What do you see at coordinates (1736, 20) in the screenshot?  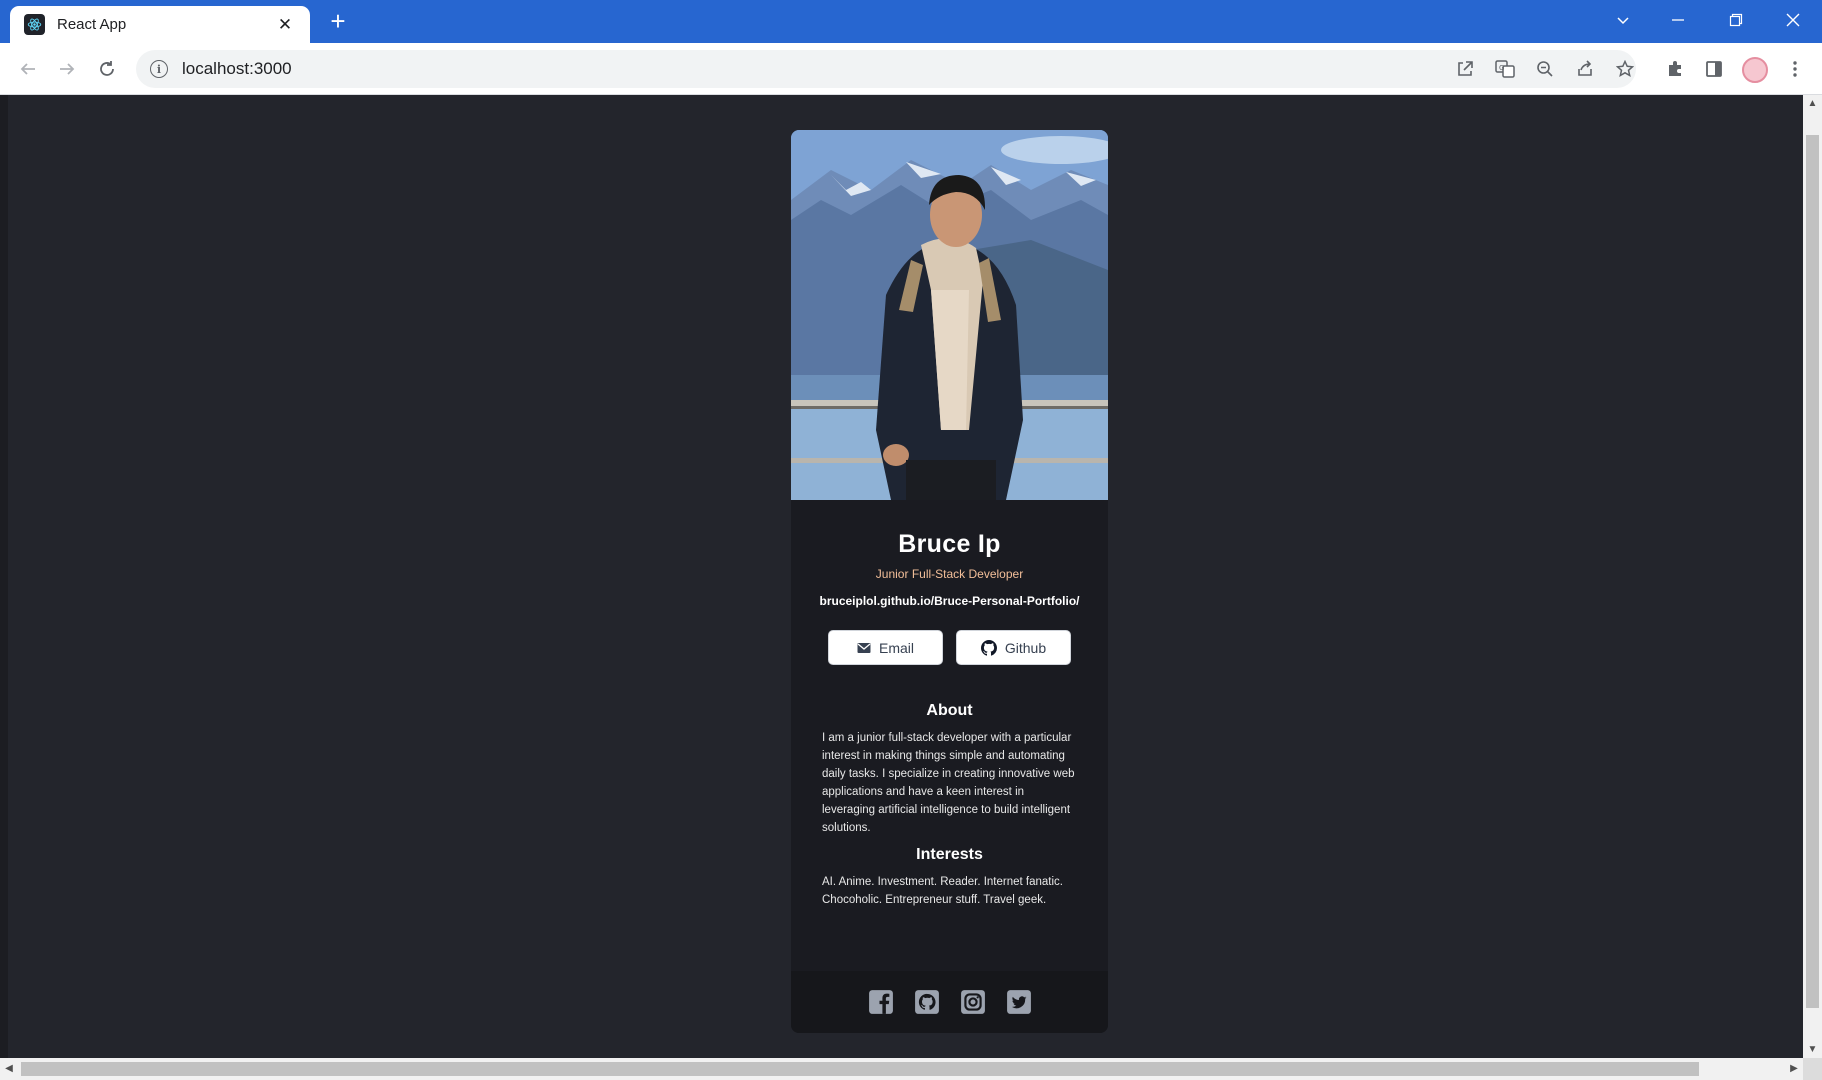 I see `restore-icon` at bounding box center [1736, 20].